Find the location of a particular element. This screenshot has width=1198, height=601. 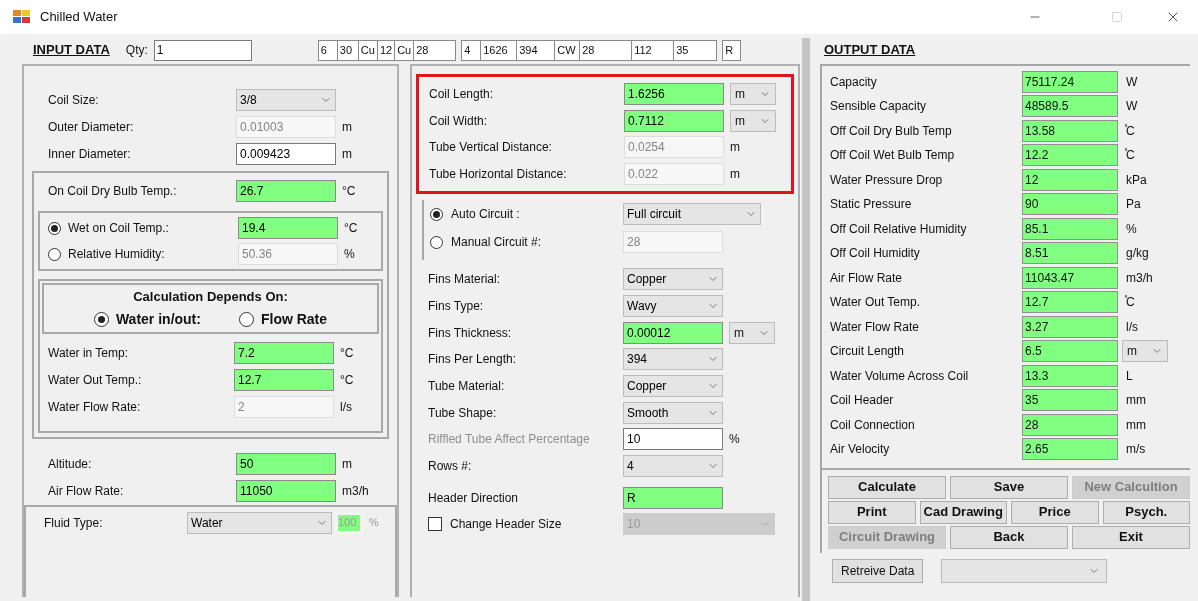

code-cell: Cu is located at coordinates (367, 50).